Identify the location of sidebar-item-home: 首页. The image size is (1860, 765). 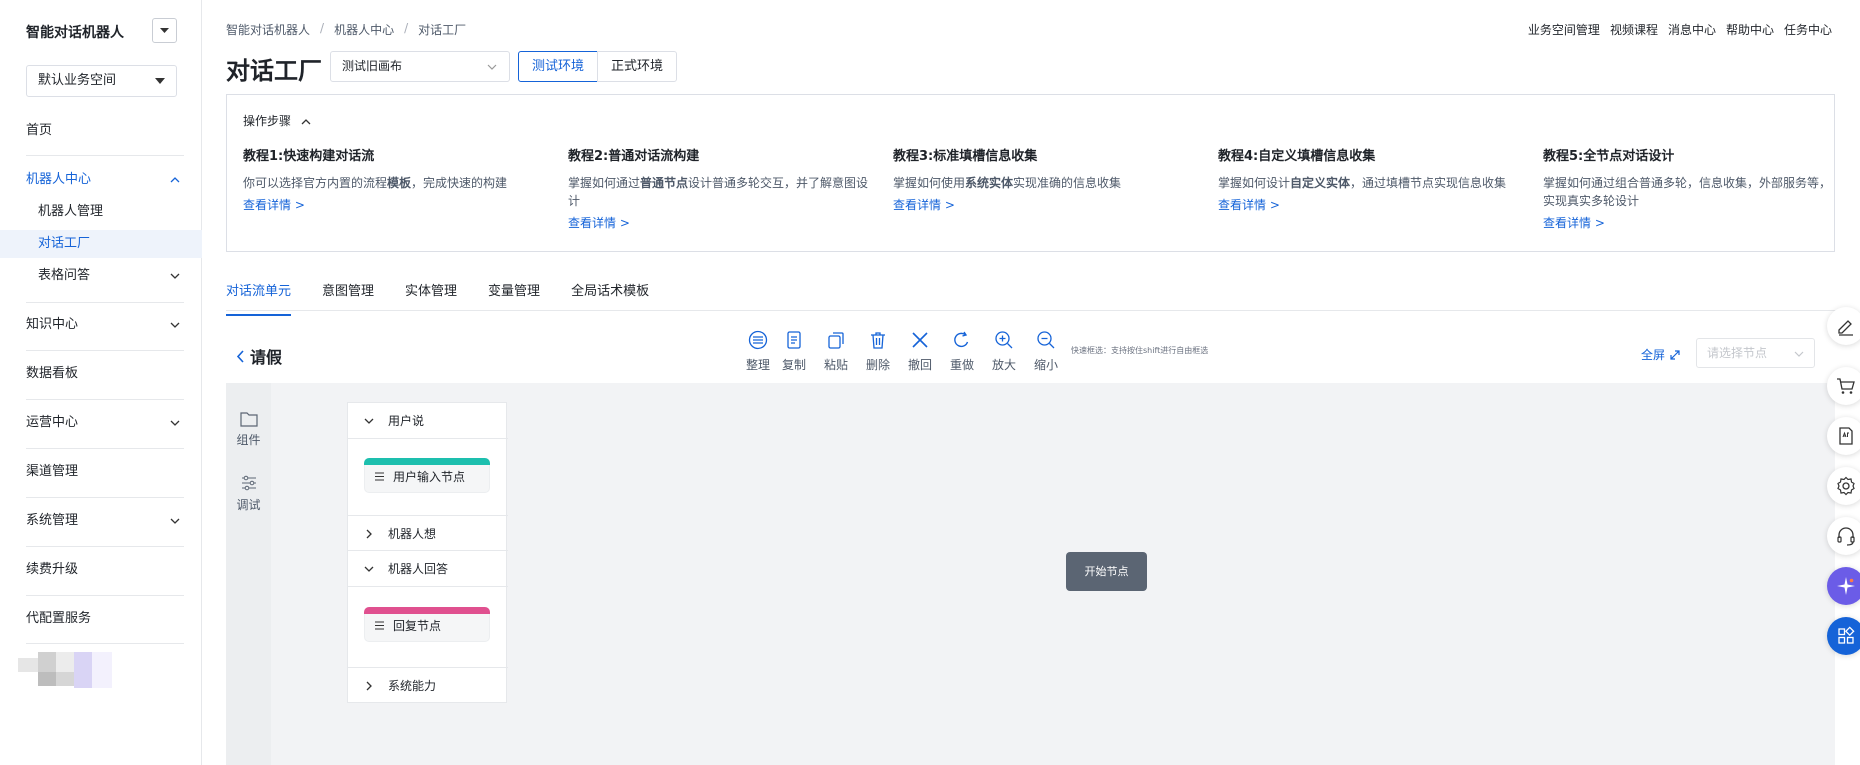
(101, 131).